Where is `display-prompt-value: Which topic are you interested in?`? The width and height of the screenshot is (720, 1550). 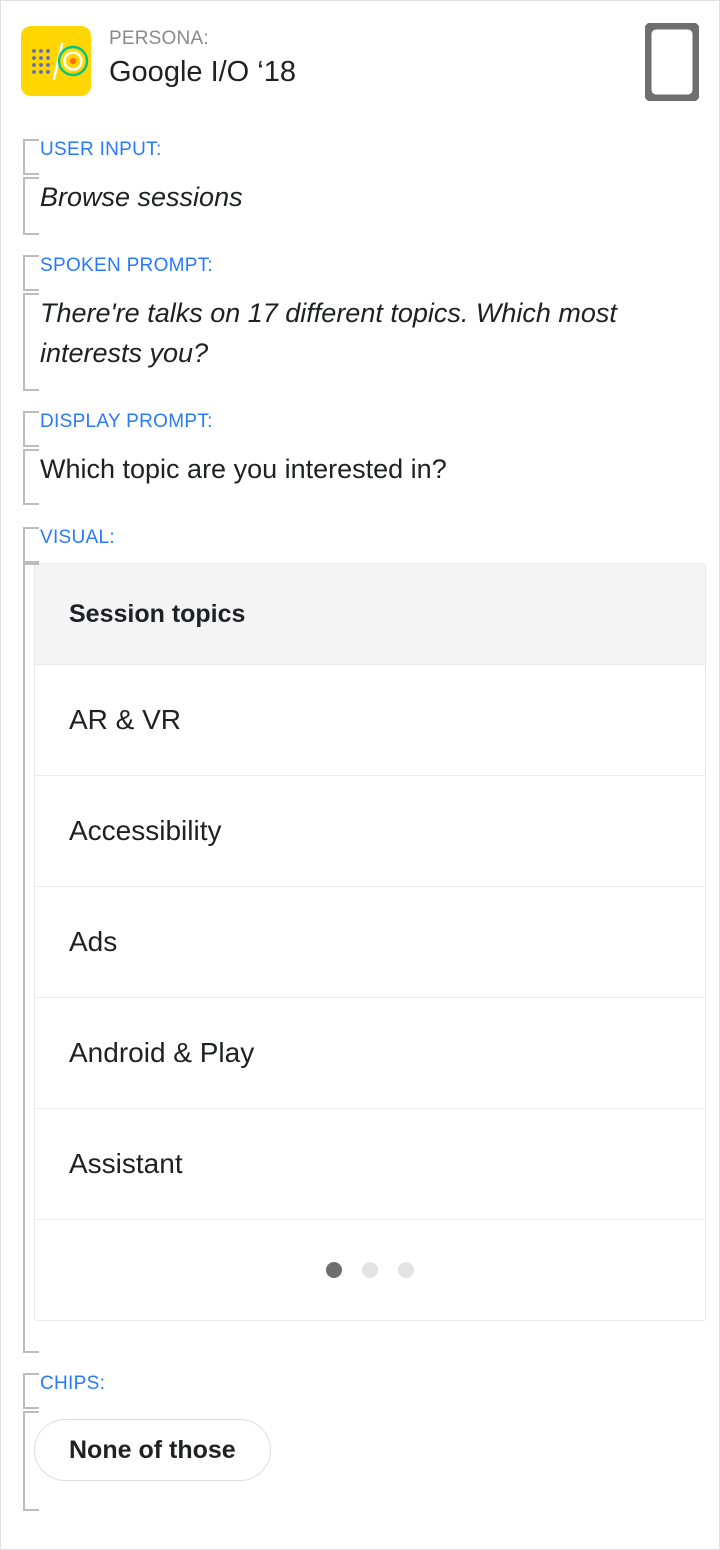 display-prompt-value: Which topic are you interested in? is located at coordinates (243, 469).